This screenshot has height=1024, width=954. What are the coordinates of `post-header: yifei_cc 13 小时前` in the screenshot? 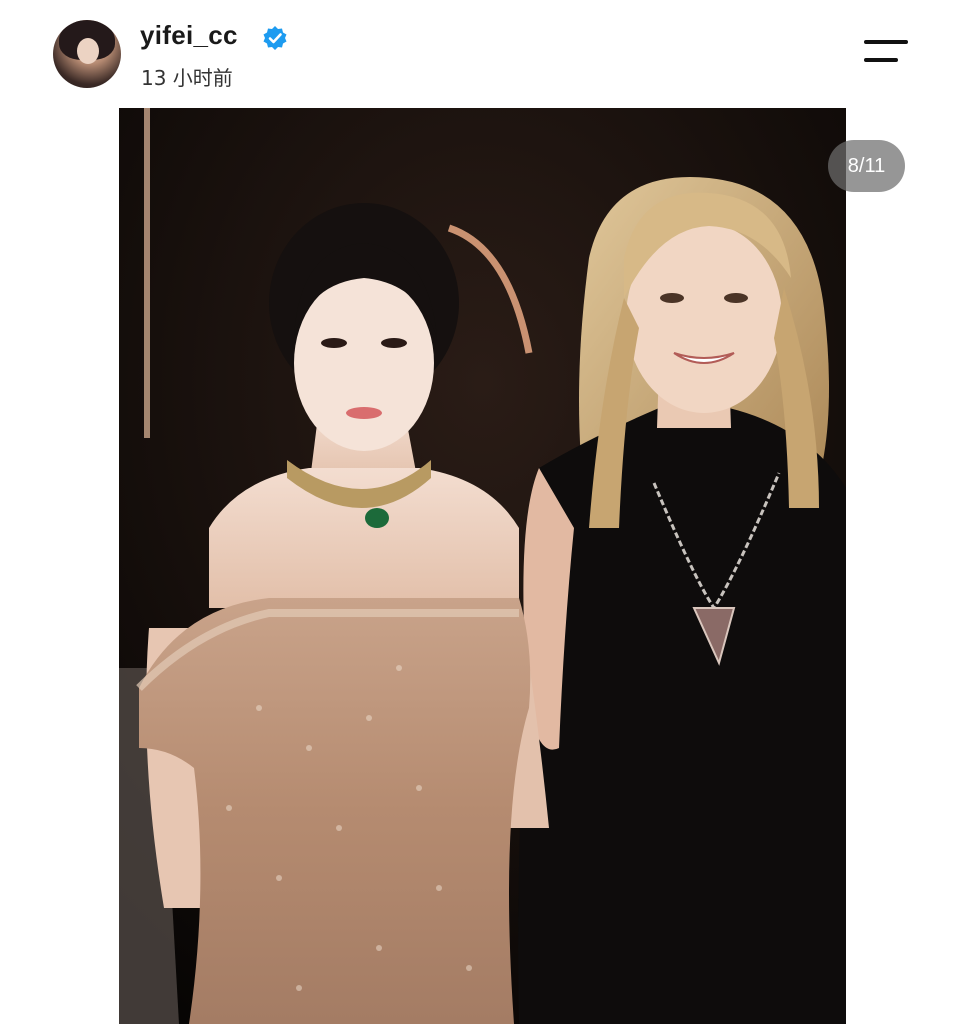 It's located at (477, 50).